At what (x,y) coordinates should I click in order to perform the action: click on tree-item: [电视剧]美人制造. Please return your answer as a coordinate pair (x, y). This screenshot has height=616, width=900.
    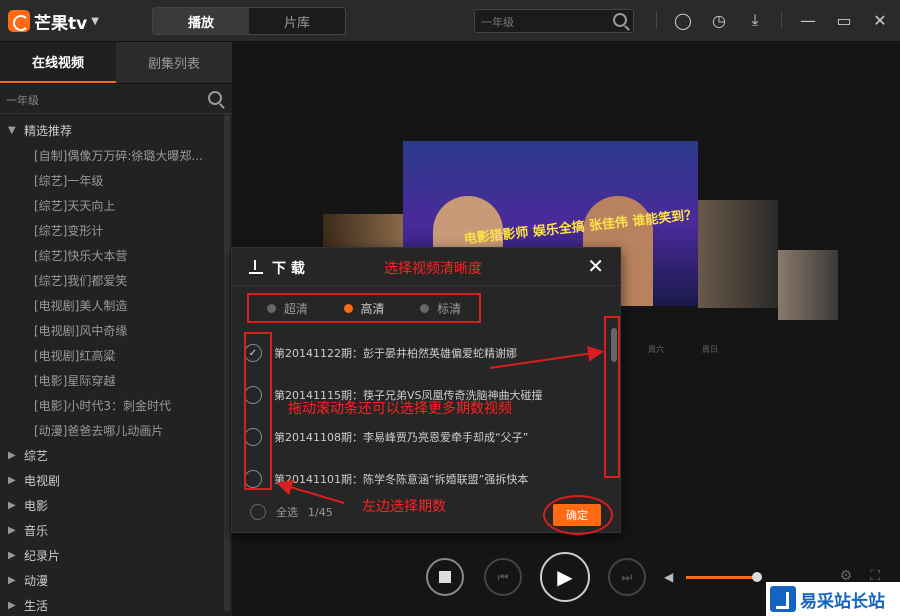
    Looking at the image, I should click on (116, 305).